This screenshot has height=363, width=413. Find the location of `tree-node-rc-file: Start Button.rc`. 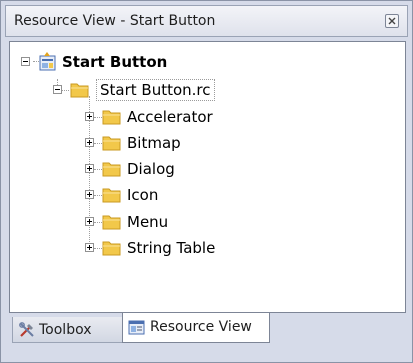

tree-node-rc-file: Start Button.rc is located at coordinates (200, 90).